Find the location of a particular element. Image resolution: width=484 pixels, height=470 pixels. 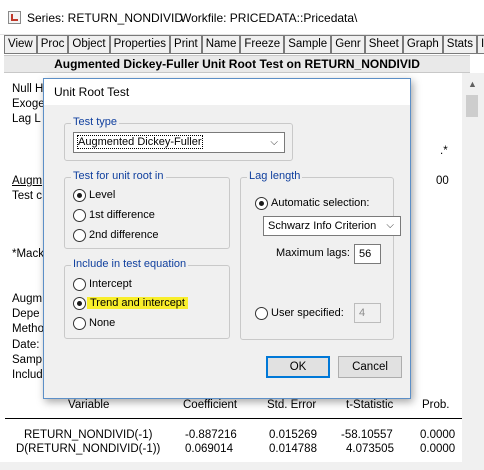

output-line: Depe is located at coordinates (26, 314).